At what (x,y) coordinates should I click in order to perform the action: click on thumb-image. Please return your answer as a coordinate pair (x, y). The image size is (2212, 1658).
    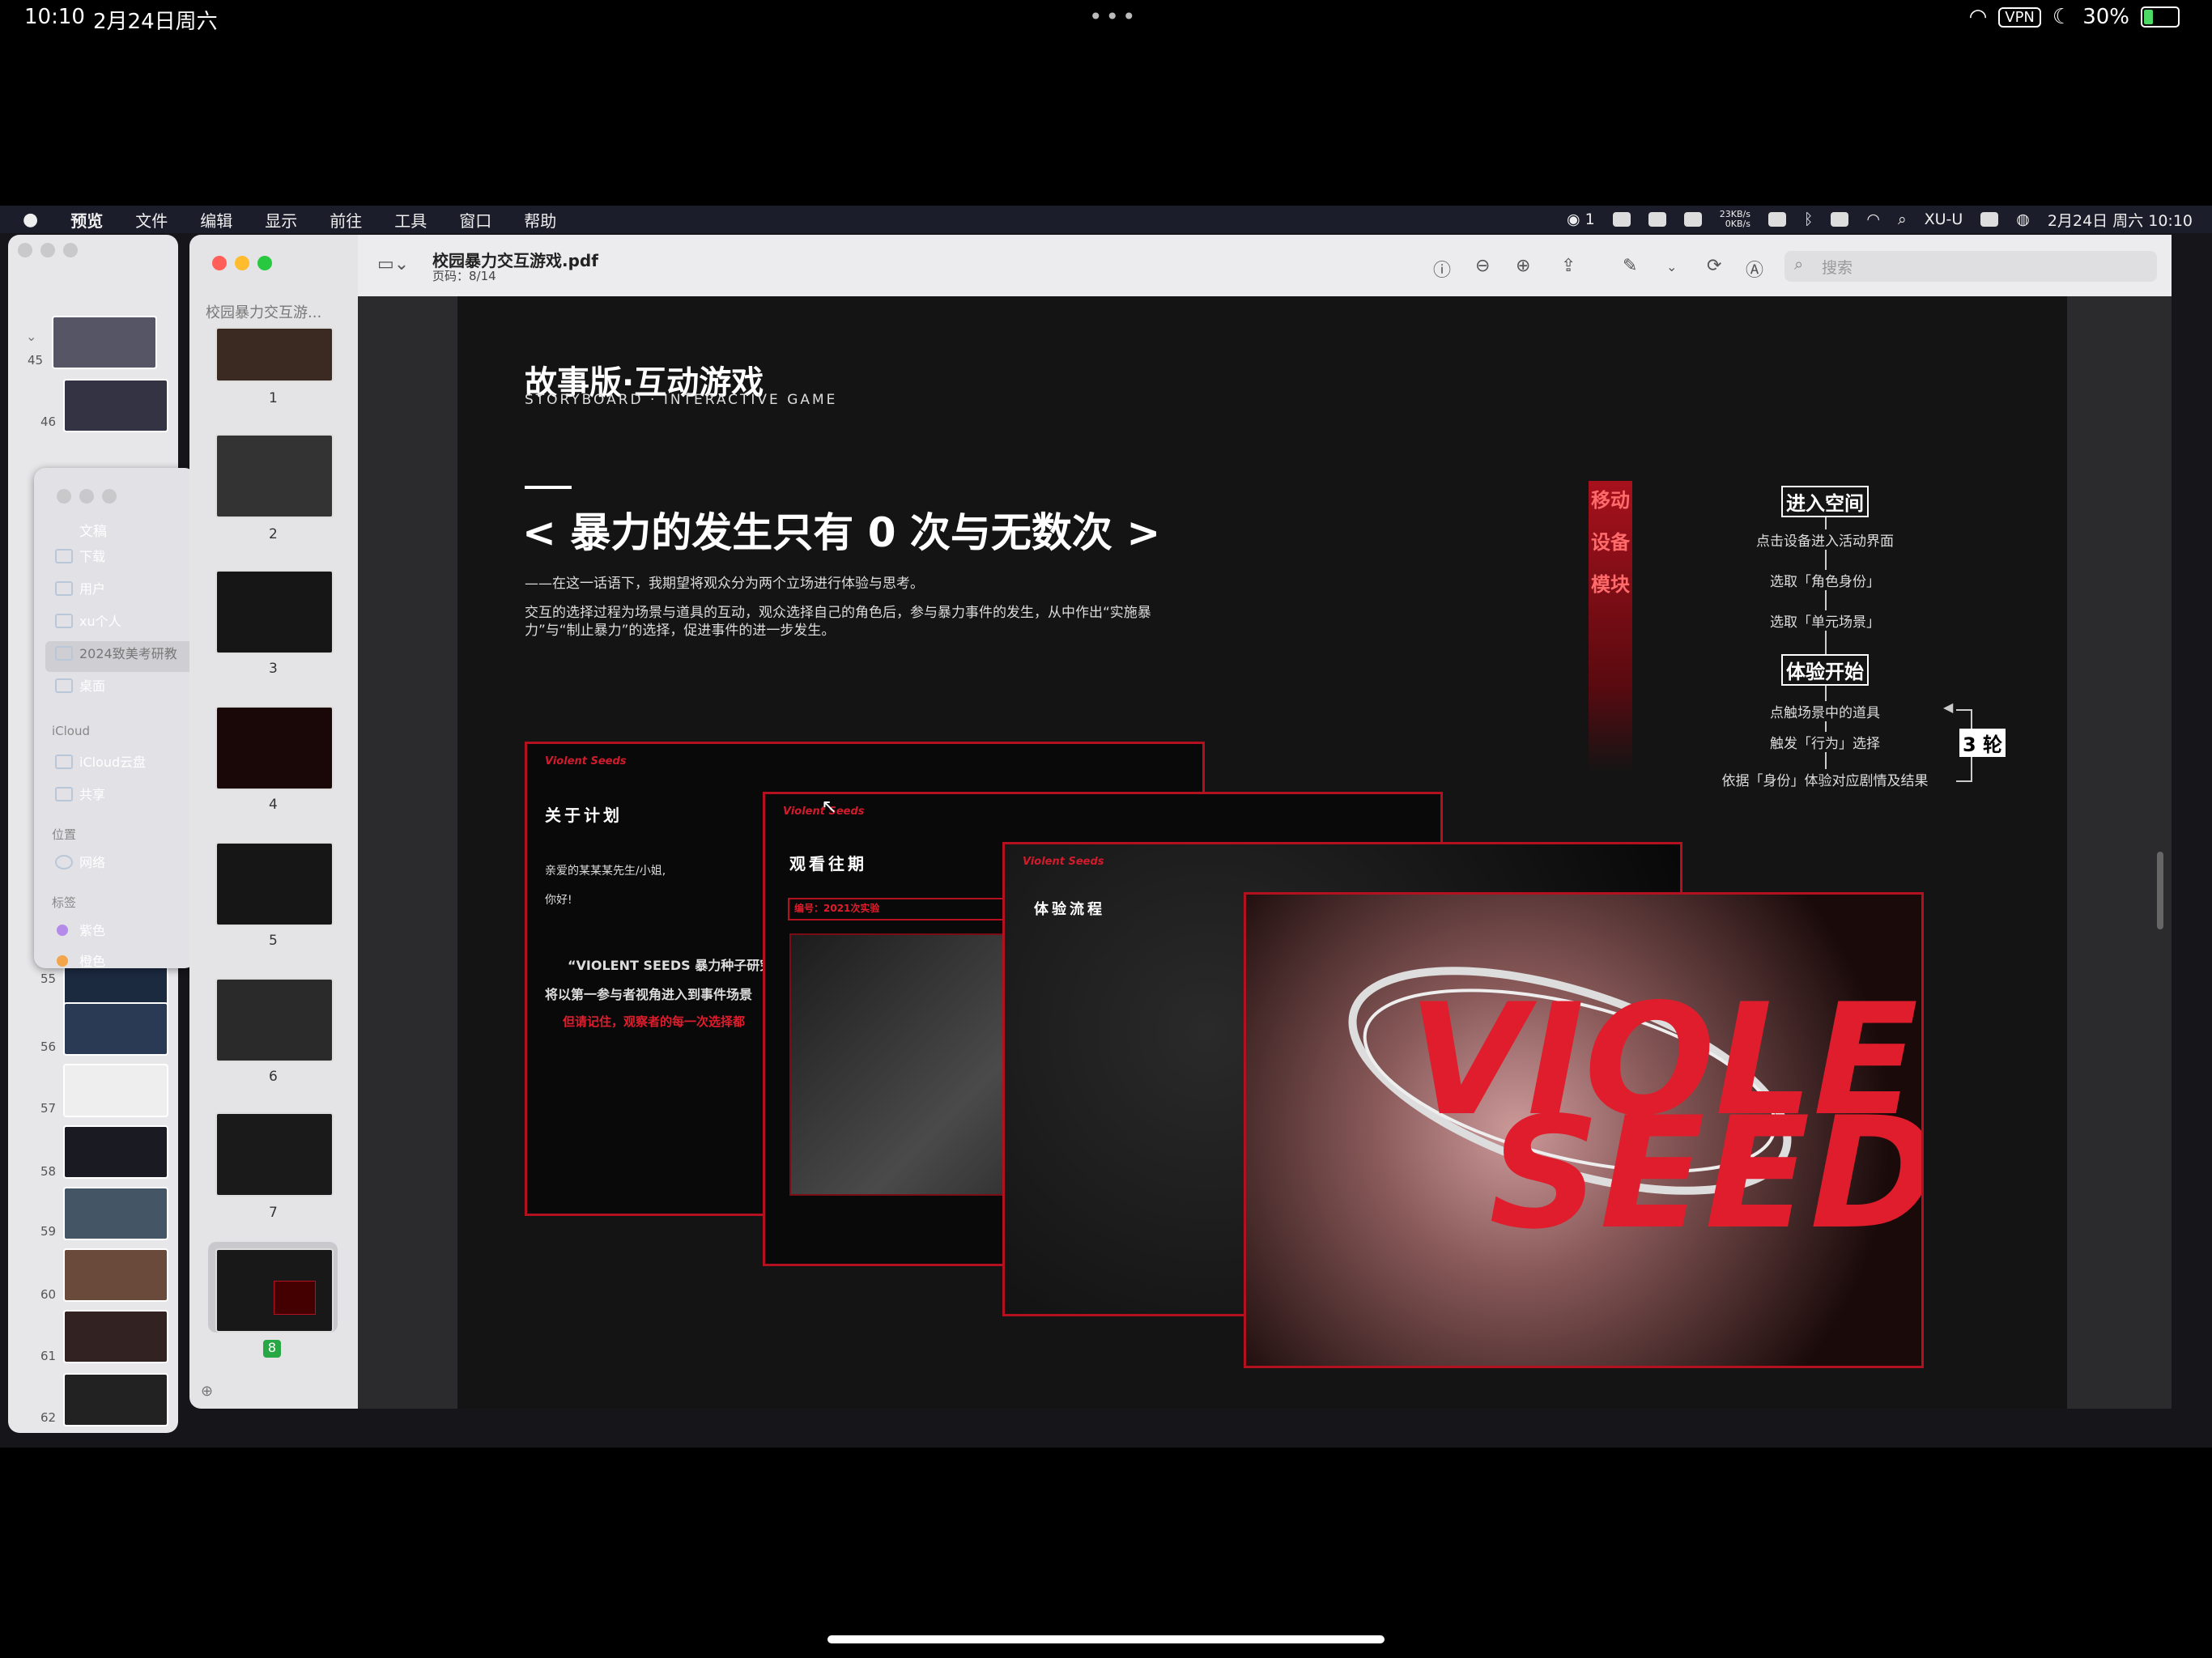
    Looking at the image, I should click on (295, 1298).